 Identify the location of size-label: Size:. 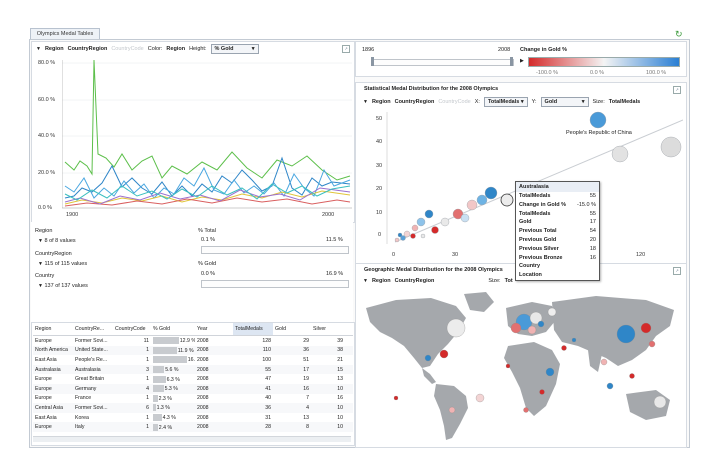
(598, 102).